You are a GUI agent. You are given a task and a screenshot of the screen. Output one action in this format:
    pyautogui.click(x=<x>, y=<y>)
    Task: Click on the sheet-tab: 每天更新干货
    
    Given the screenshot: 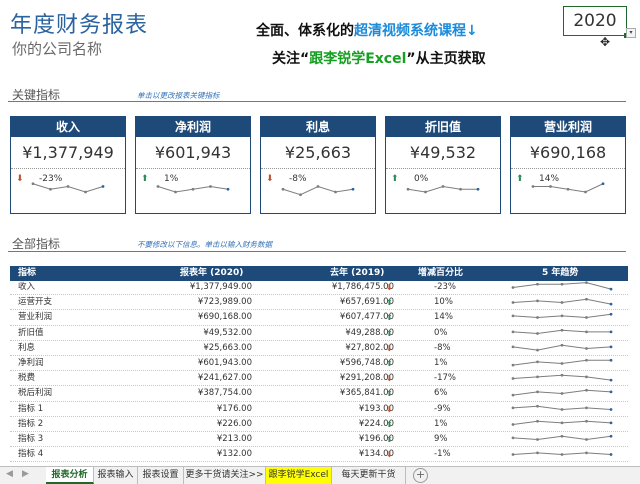 What is the action you would take?
    pyautogui.click(x=369, y=475)
    